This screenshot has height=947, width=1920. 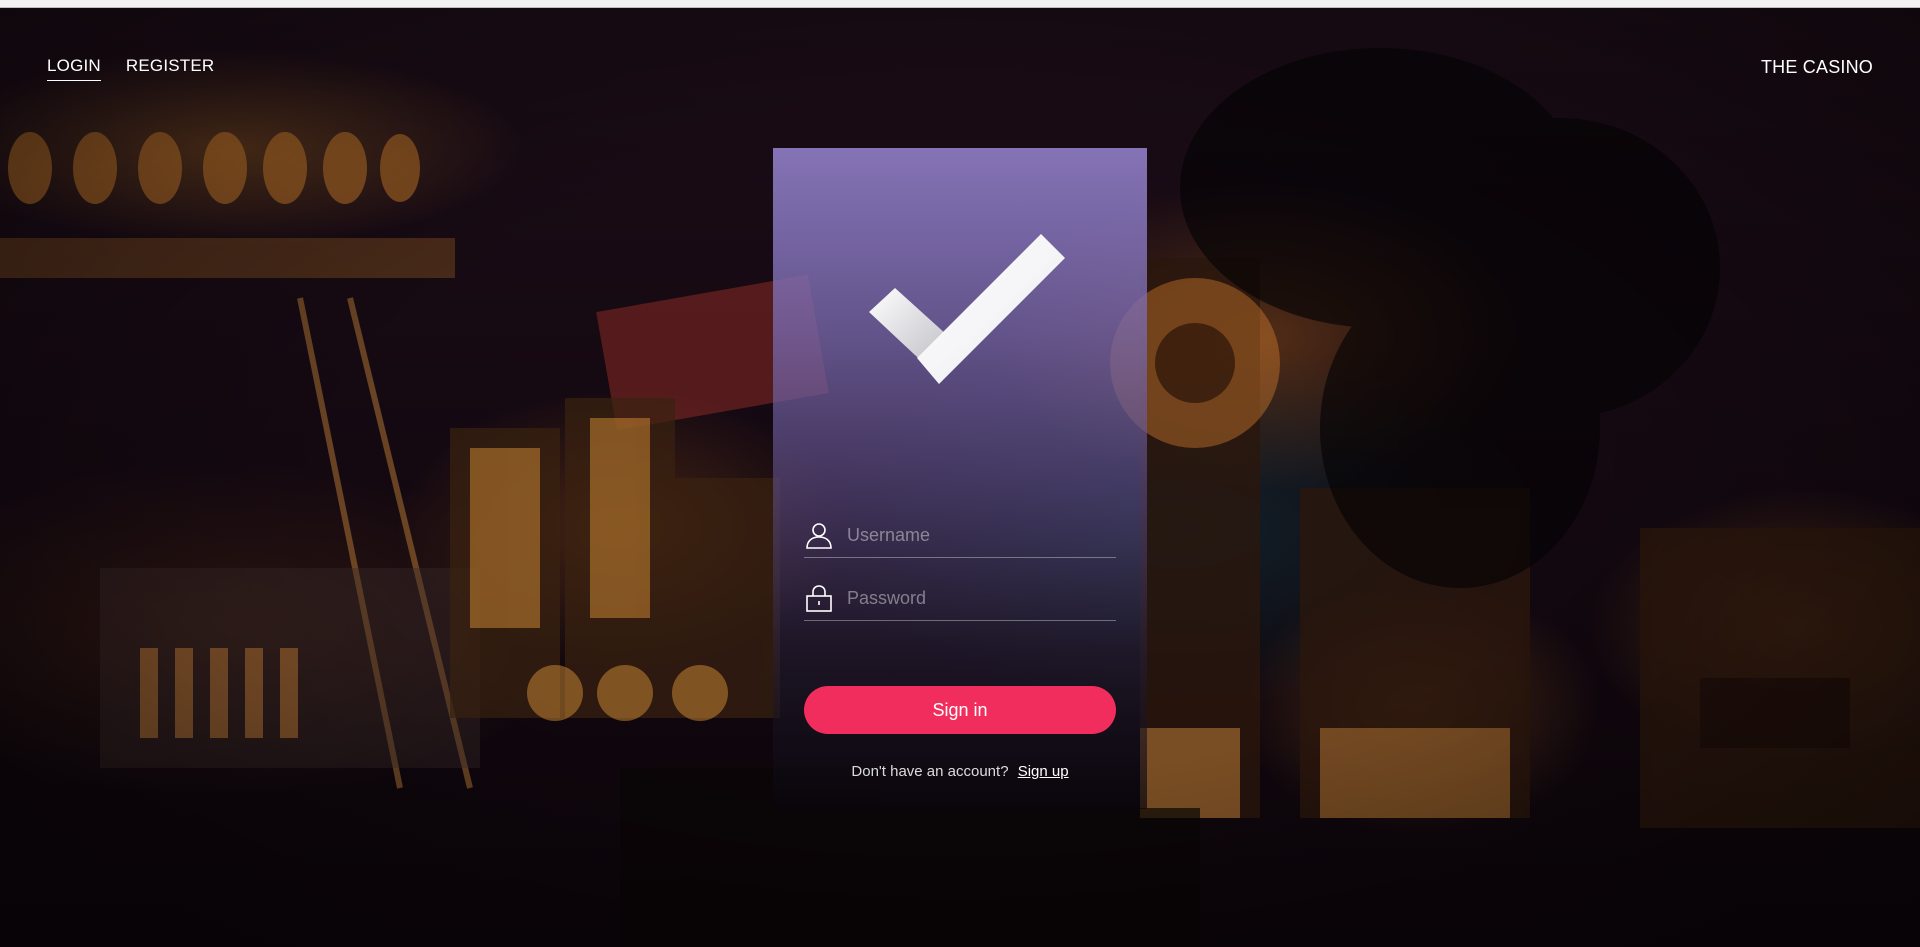 What do you see at coordinates (960, 4) in the screenshot?
I see `browser-top-strip` at bounding box center [960, 4].